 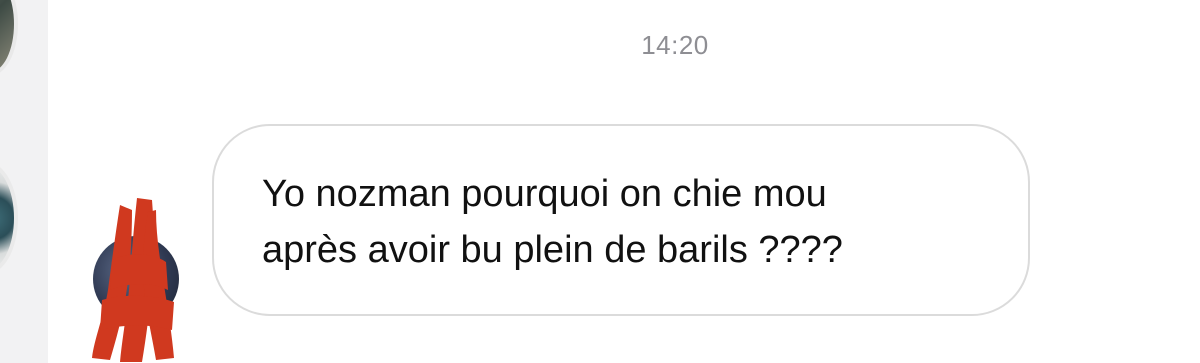 What do you see at coordinates (544, 194) in the screenshot?
I see `message-text-line: Yo nozman pourquoi on chie mou` at bounding box center [544, 194].